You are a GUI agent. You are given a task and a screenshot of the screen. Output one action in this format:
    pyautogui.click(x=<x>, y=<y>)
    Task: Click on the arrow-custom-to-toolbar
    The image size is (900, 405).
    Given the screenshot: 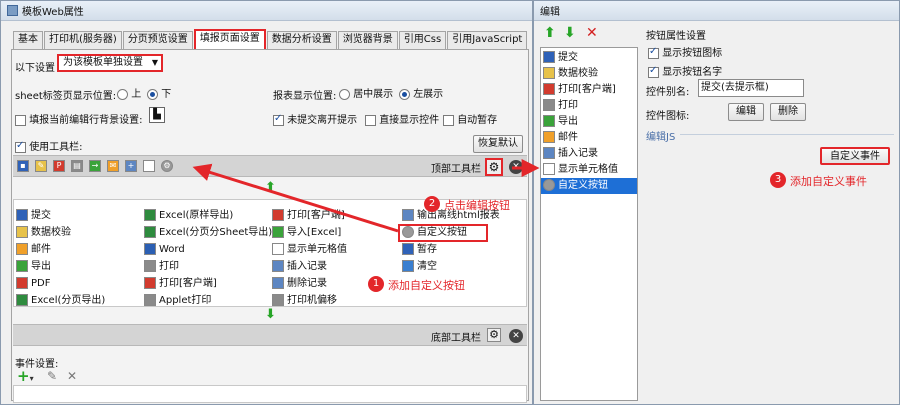 What is the action you would take?
    pyautogui.click(x=295, y=198)
    